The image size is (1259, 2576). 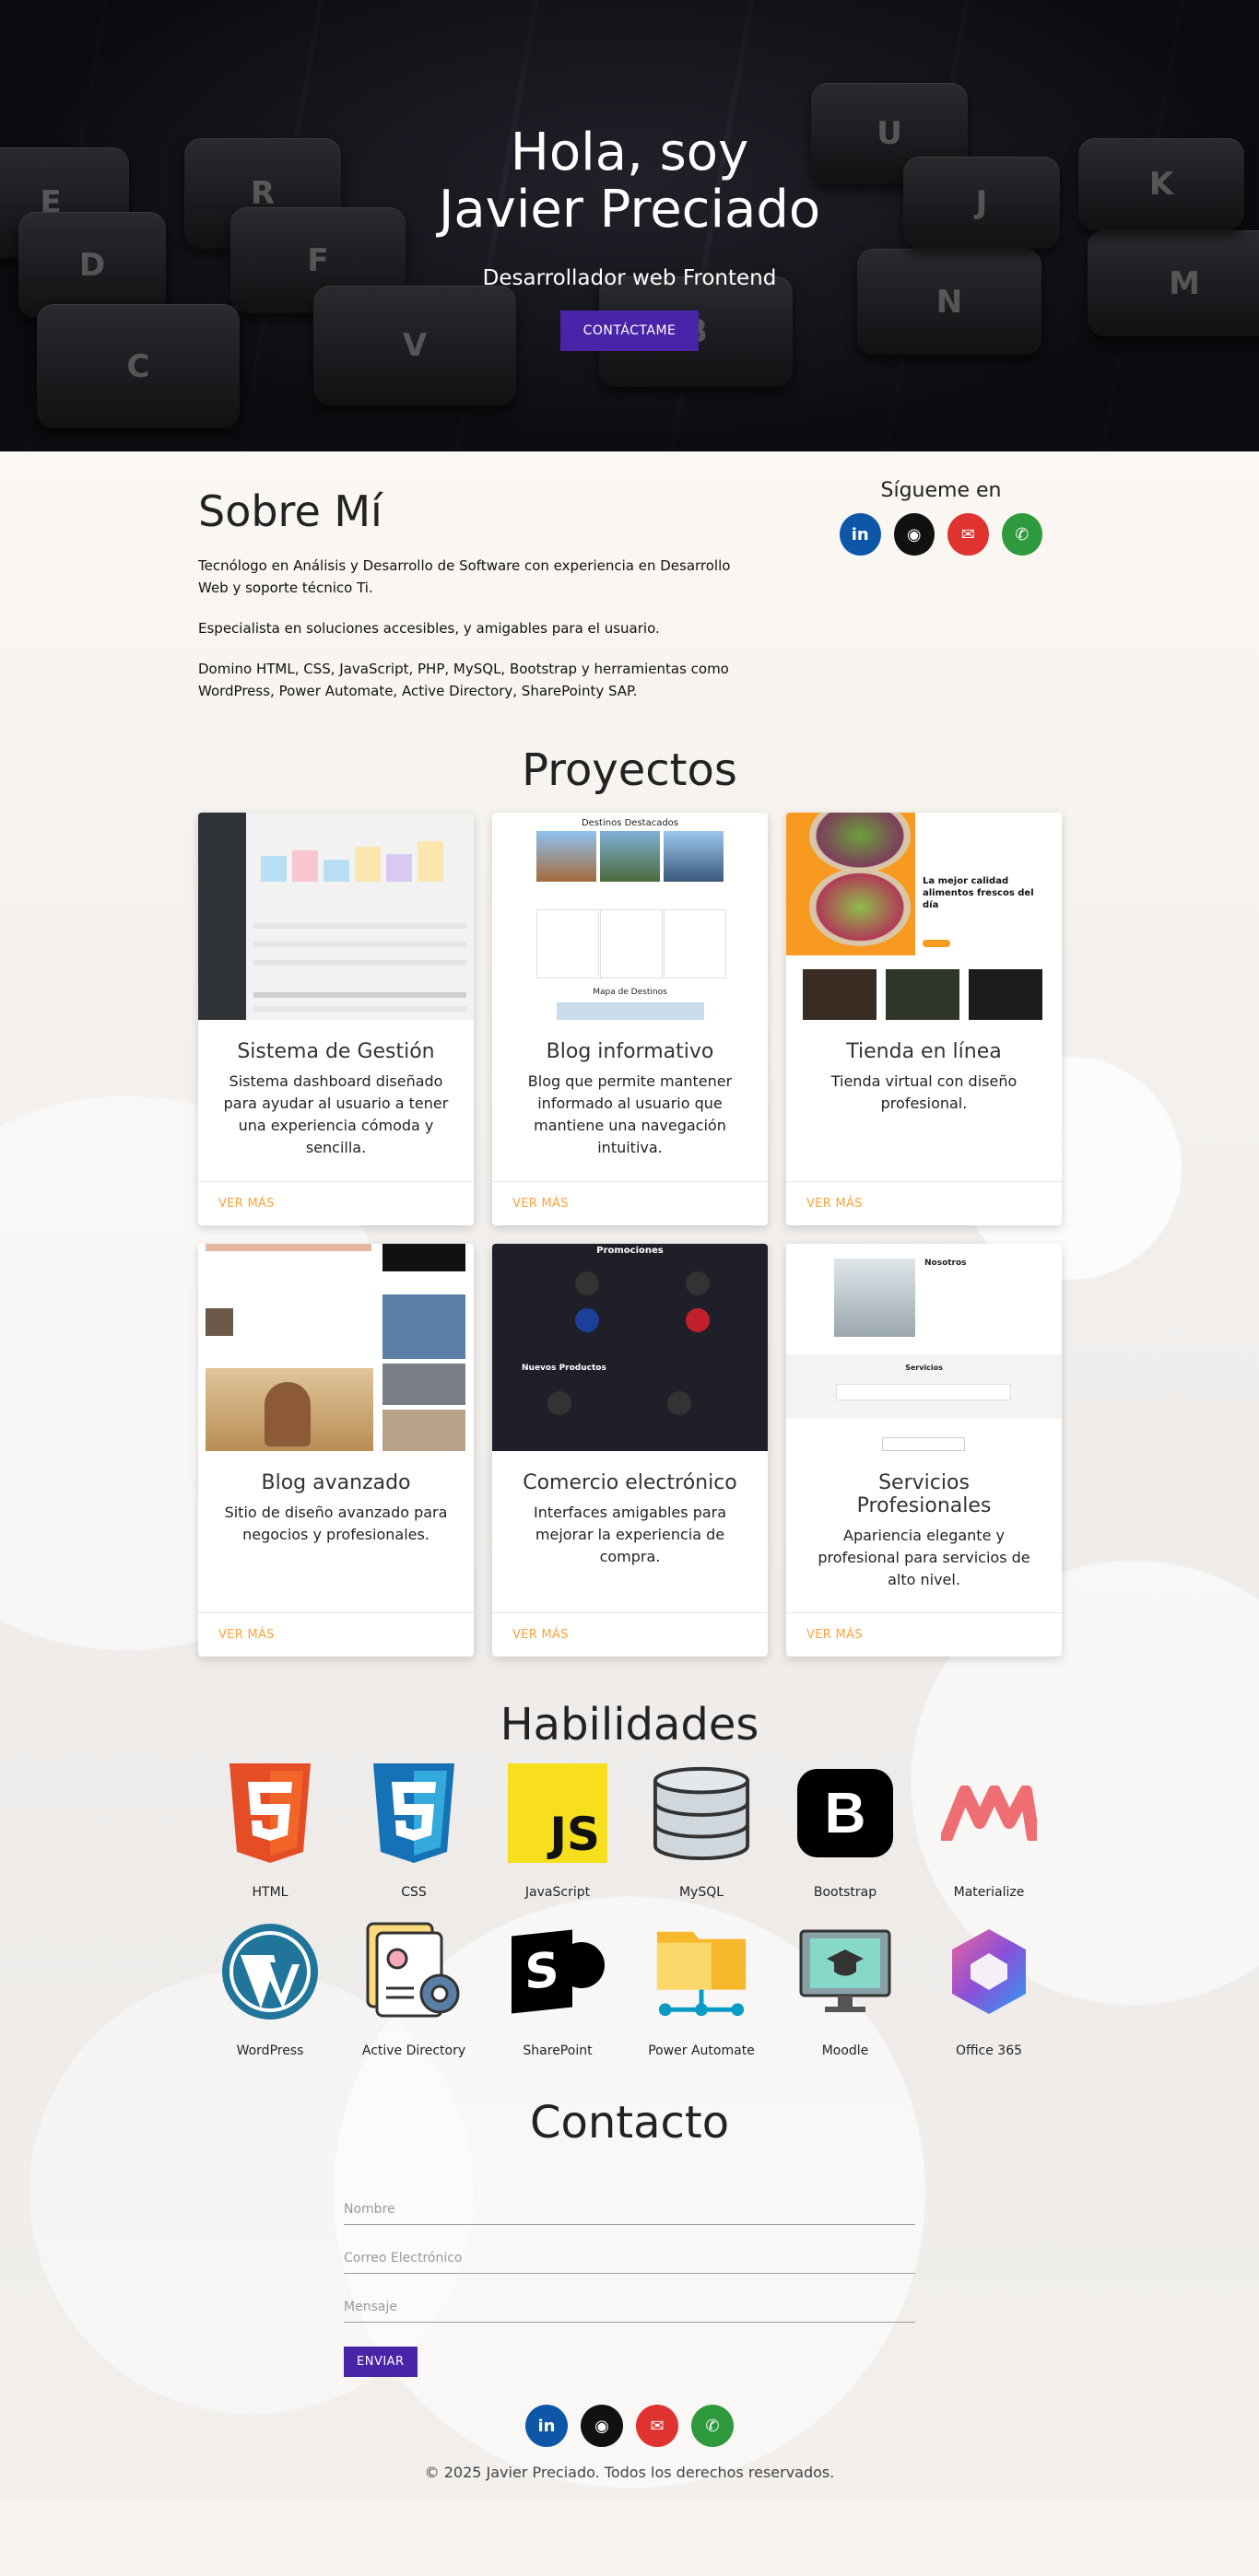 I want to click on contact-me-button: CONTÁCTAME, so click(x=630, y=331).